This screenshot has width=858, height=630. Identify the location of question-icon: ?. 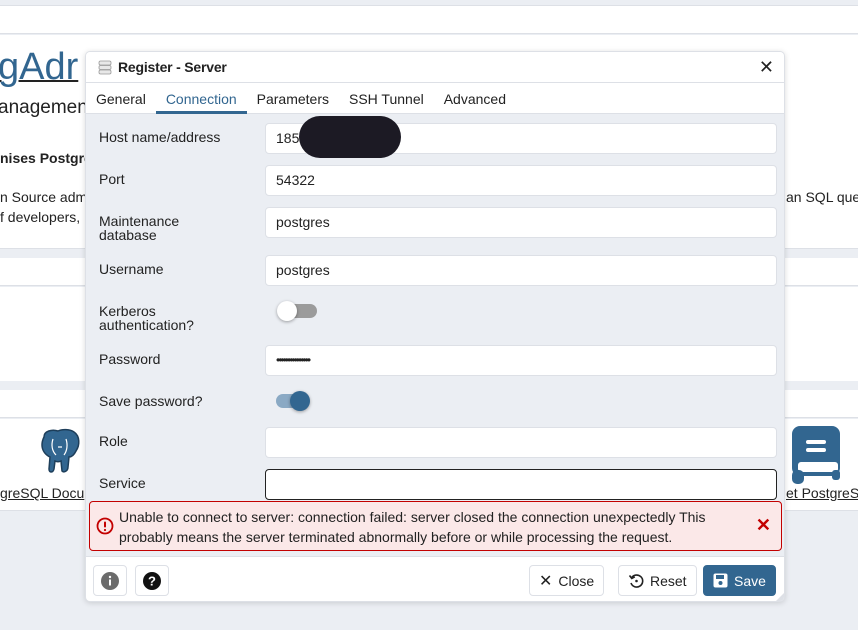
(152, 580).